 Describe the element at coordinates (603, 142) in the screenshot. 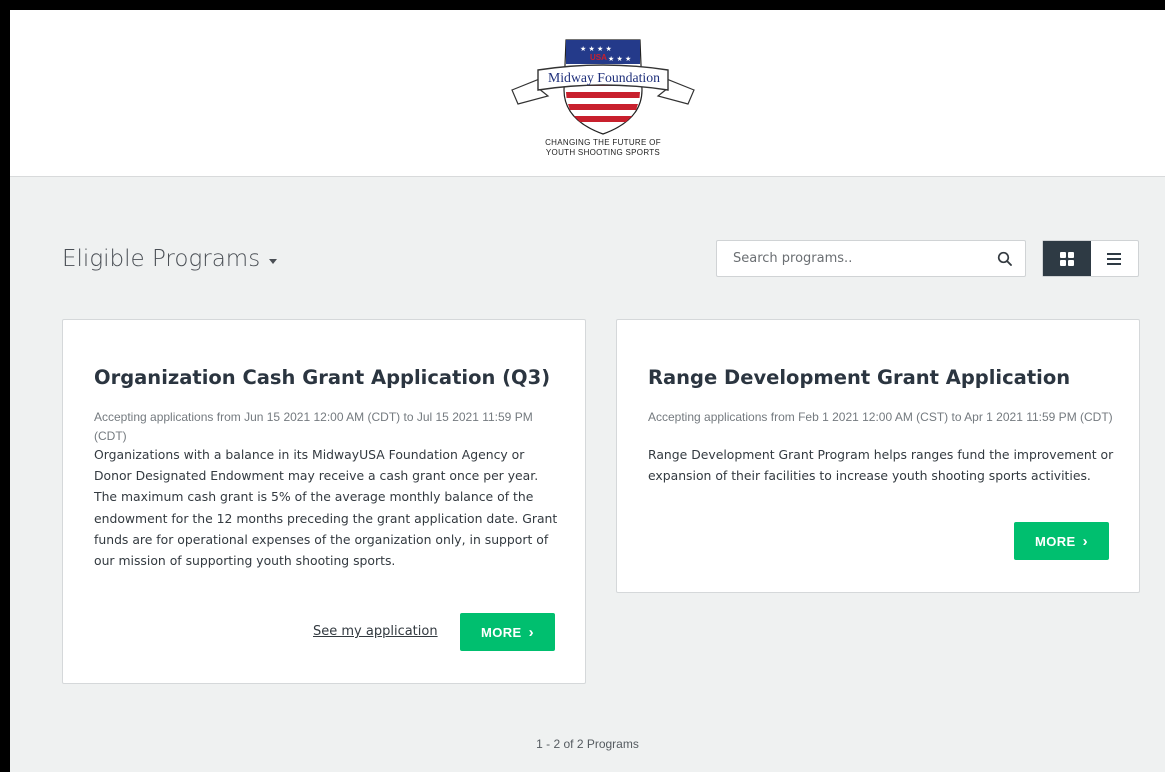

I see `tagline-line-1: CHANGING THE FUTURE OF` at that location.